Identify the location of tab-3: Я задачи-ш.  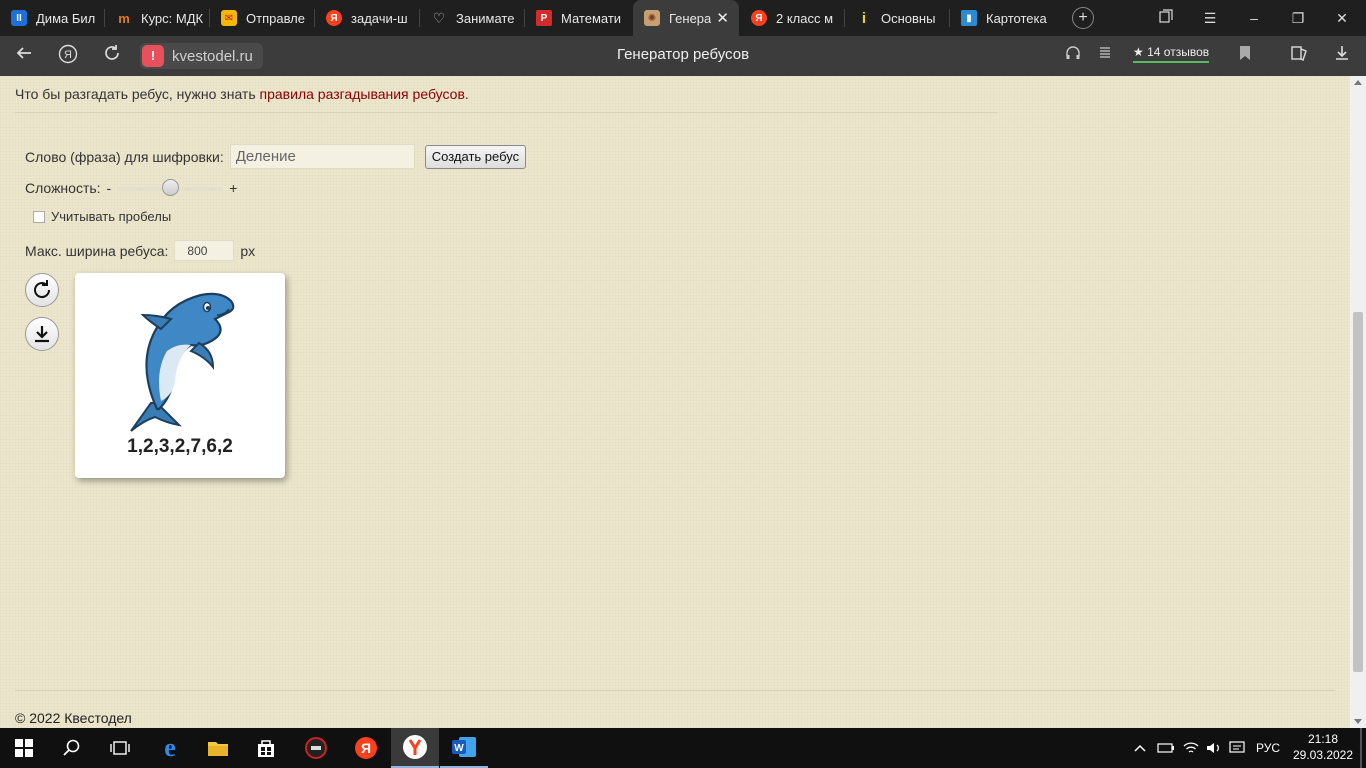
(367, 18).